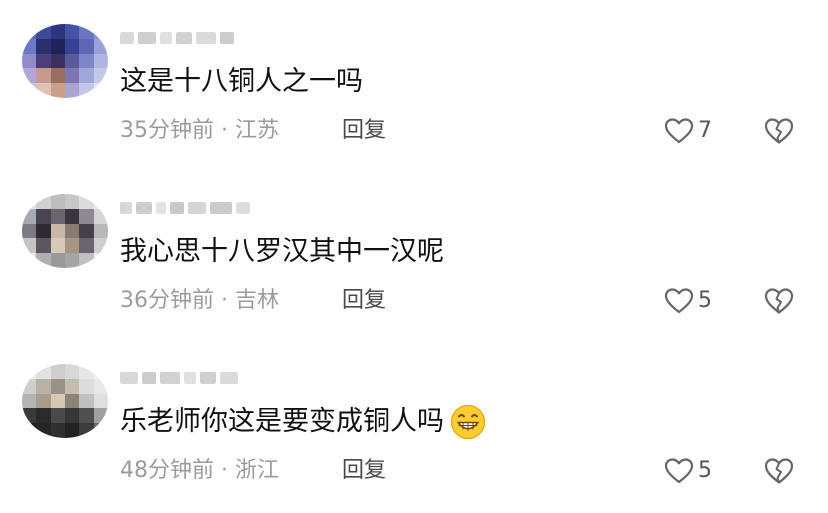  What do you see at coordinates (705, 130) in the screenshot?
I see `like-count: 7` at bounding box center [705, 130].